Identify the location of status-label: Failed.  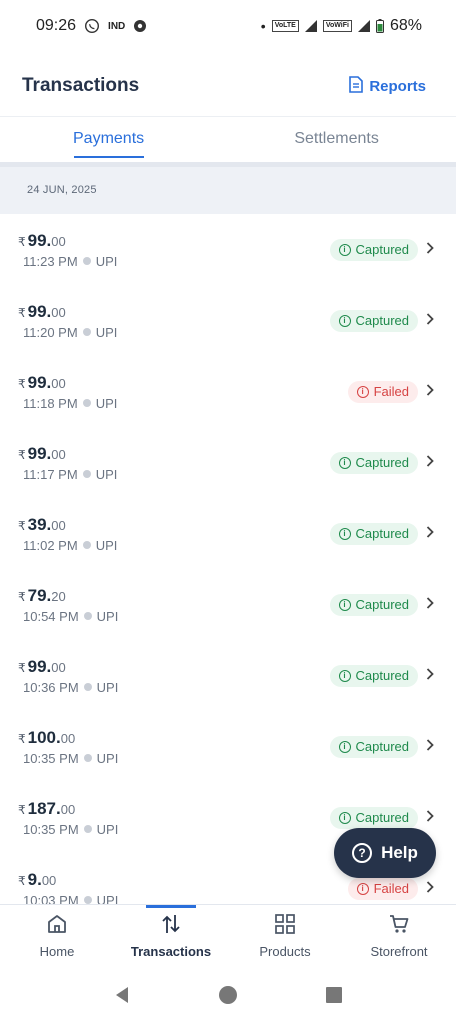
(391, 888).